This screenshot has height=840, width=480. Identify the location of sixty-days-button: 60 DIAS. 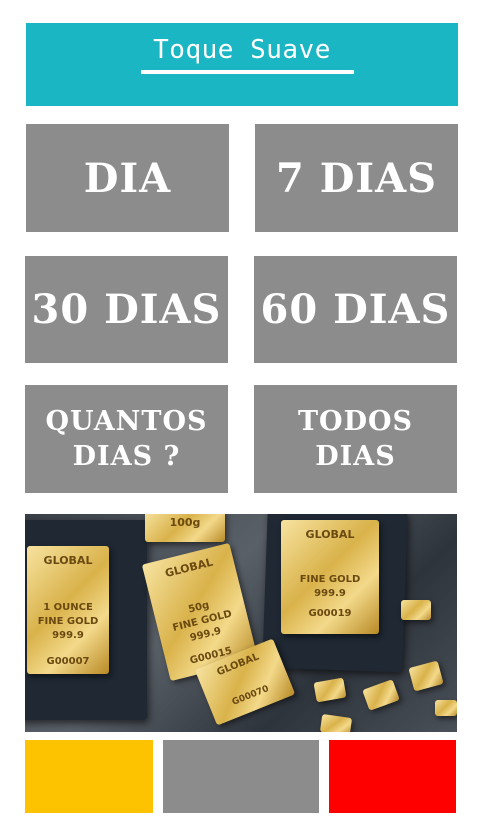
(355, 309).